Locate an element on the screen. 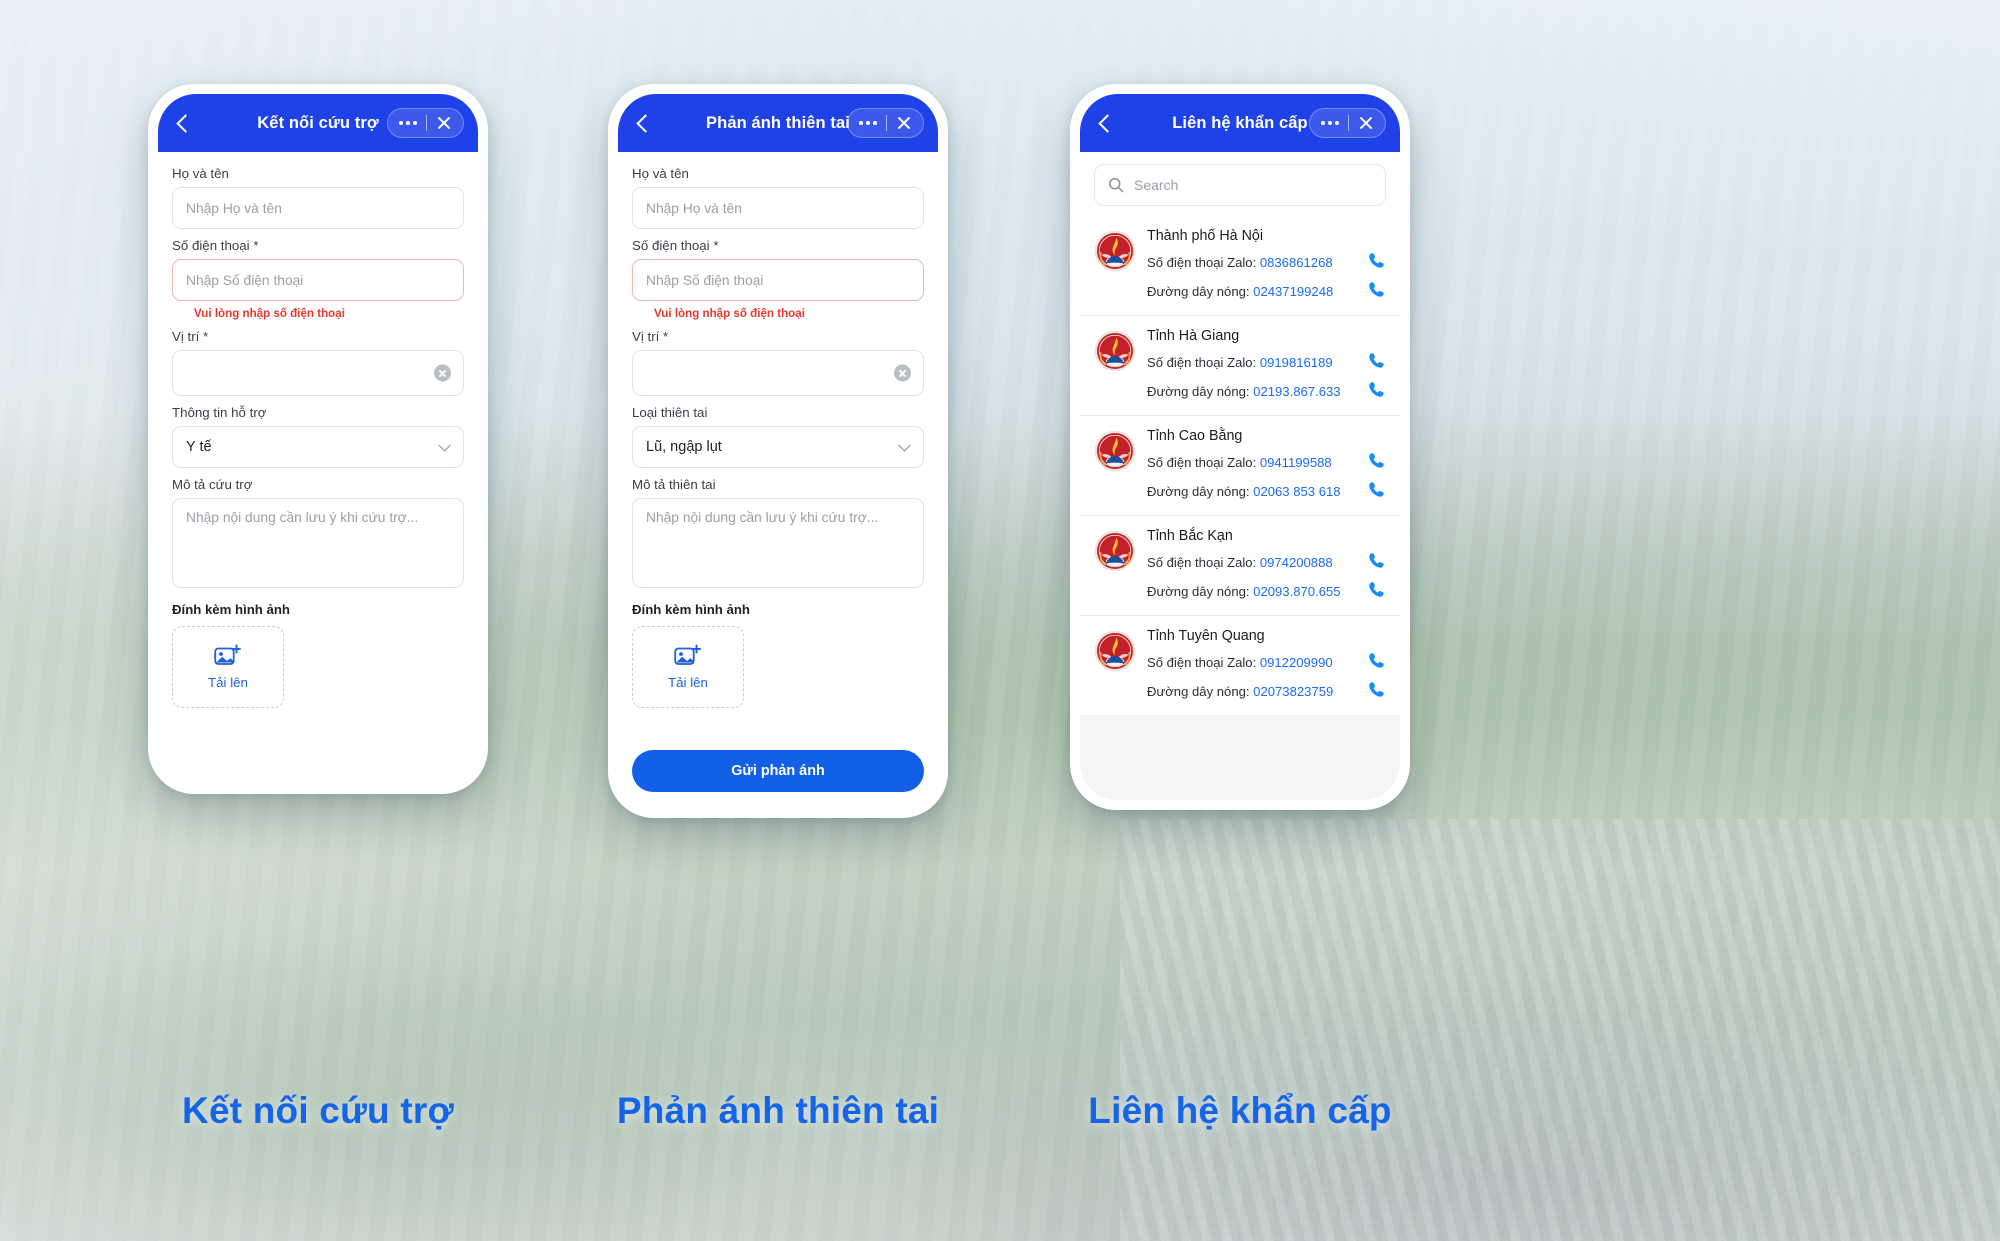  contact-zalo-row: Số điện thoại Zalo: 0836861268 is located at coordinates (1266, 262).